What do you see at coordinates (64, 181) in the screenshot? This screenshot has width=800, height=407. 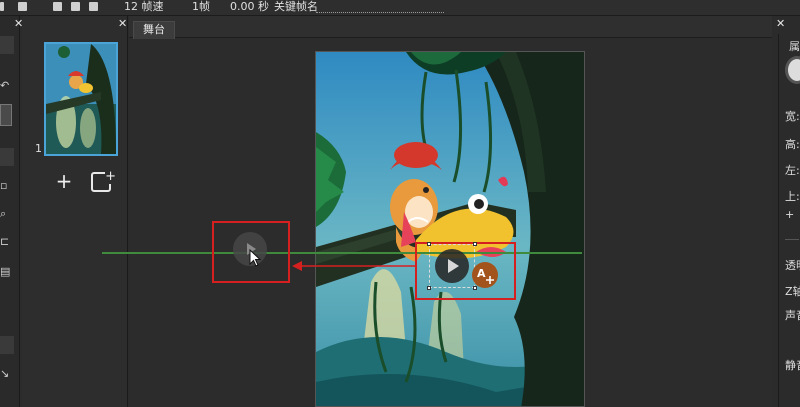 I see `add-scene-button: +` at bounding box center [64, 181].